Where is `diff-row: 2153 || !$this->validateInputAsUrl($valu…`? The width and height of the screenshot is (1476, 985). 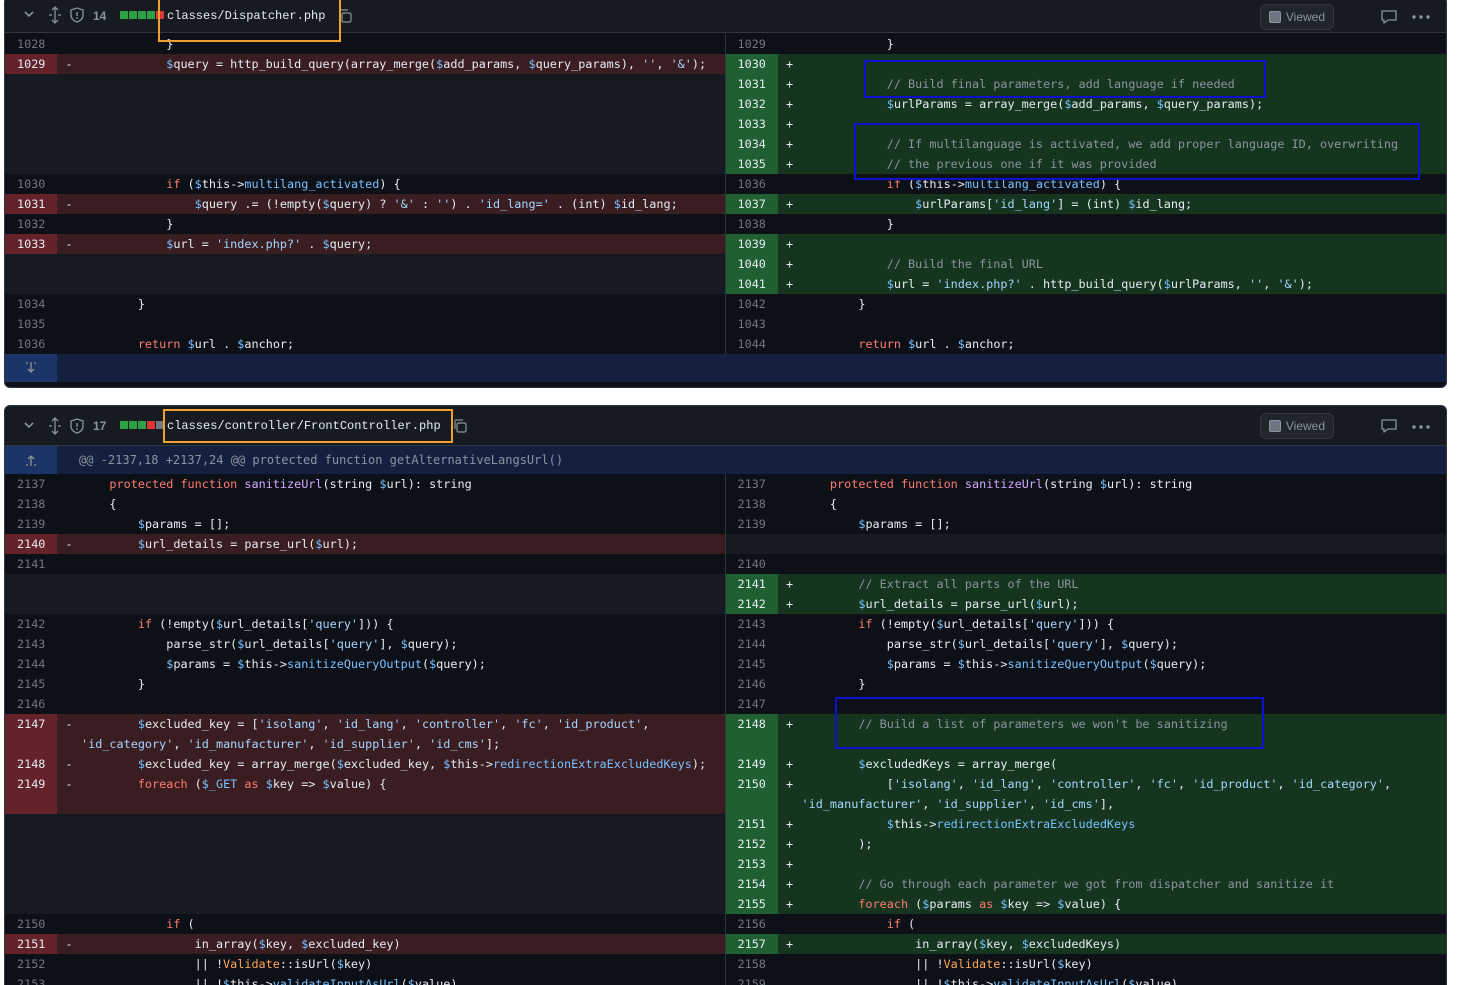 diff-row: 2153 || !$this->validateInputAsUrl($valu… is located at coordinates (725, 979).